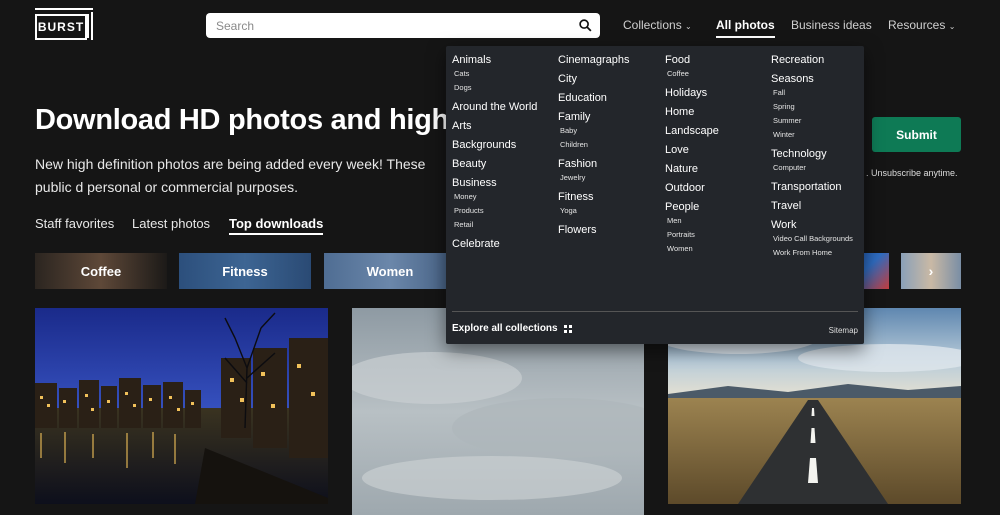  Describe the element at coordinates (505, 328) in the screenshot. I see `explore-all-label: Explore all collections` at that location.